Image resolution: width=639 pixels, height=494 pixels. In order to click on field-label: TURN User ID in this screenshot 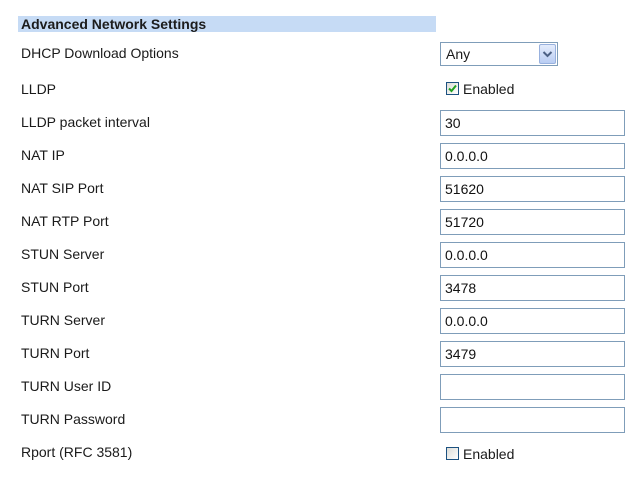, I will do `click(66, 386)`.